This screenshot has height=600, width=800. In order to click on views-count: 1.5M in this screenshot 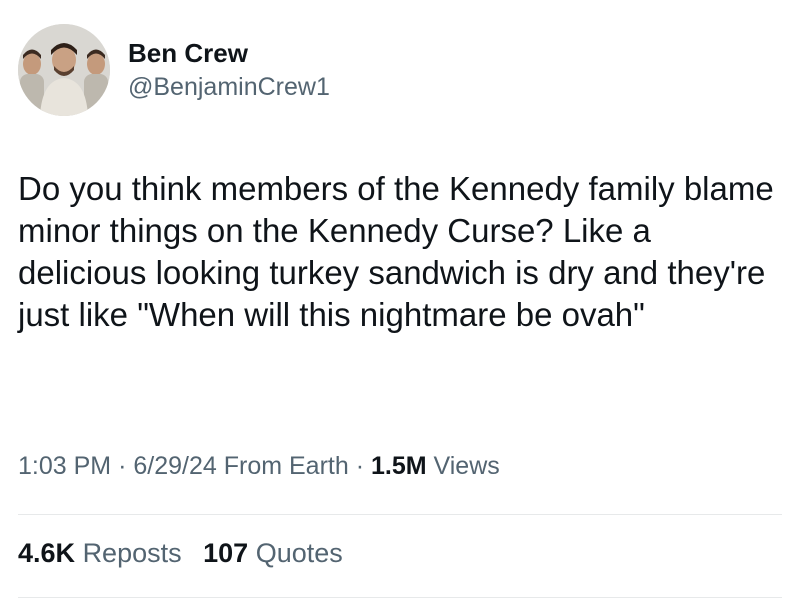, I will do `click(398, 466)`.